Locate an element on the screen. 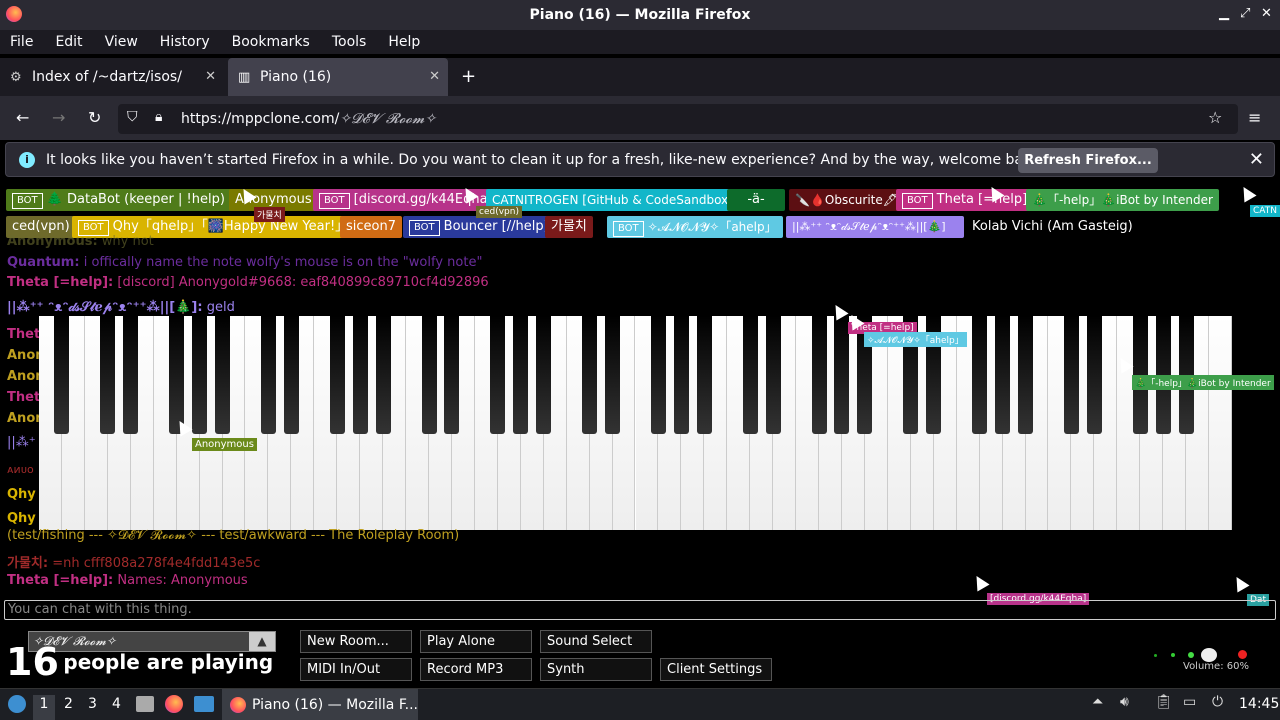 The height and width of the screenshot is (720, 1280). user-databot: BOT 🌲 DataBot (keeper | !help) 🌲 is located at coordinates (129, 200).